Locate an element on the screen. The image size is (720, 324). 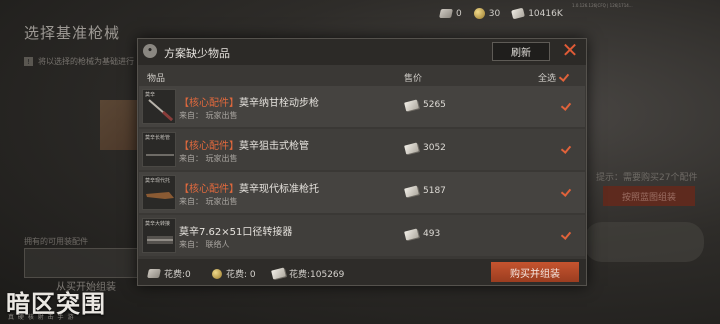
currency-bills: 10416K is located at coordinates (537, 13).